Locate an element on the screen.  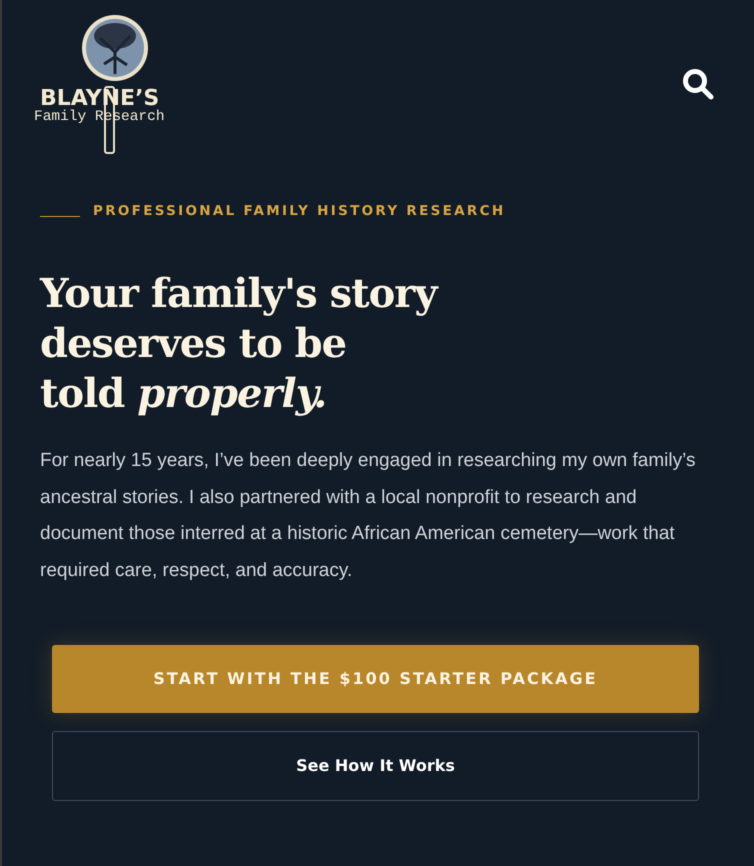
headline-line: Your family's story is located at coordinates (240, 294).